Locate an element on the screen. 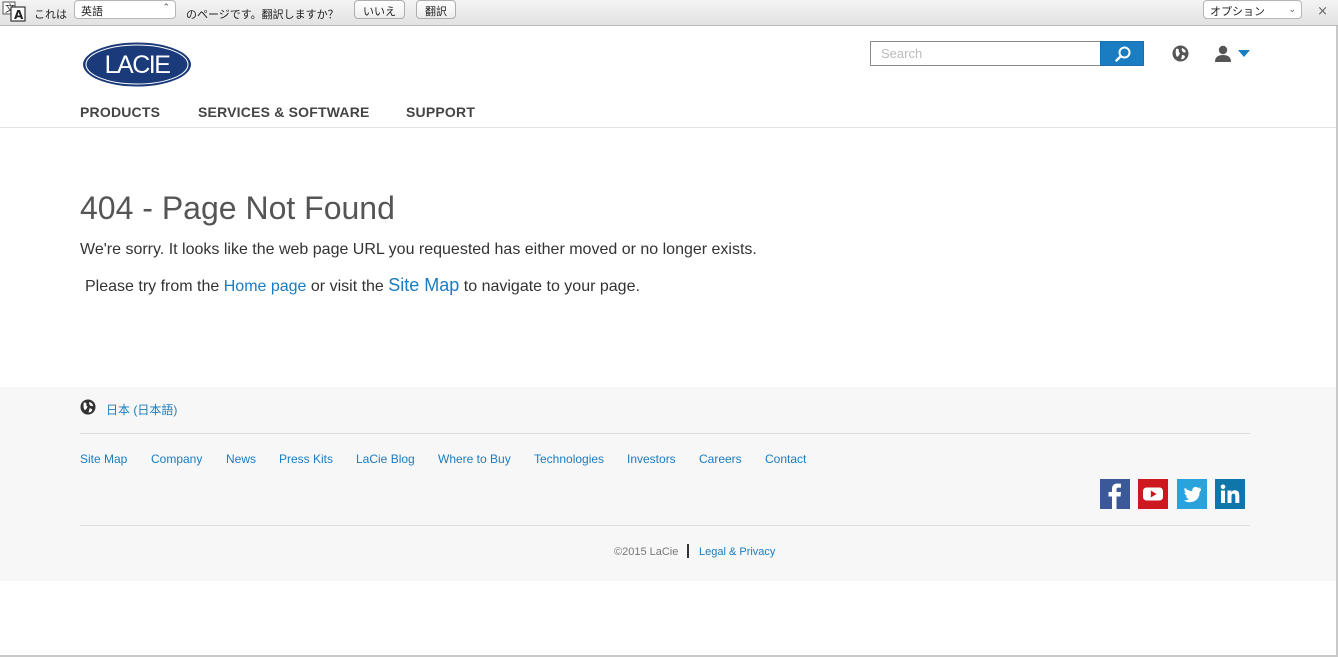 The image size is (1338, 657). footer-link-contact: Contact is located at coordinates (785, 459).